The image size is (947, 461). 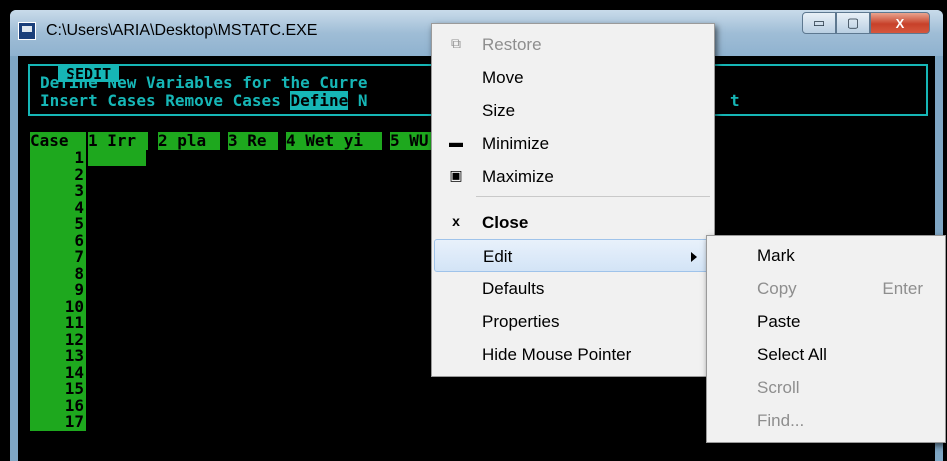 What do you see at coordinates (189, 141) in the screenshot?
I see `grid-header-col2: 2 pla` at bounding box center [189, 141].